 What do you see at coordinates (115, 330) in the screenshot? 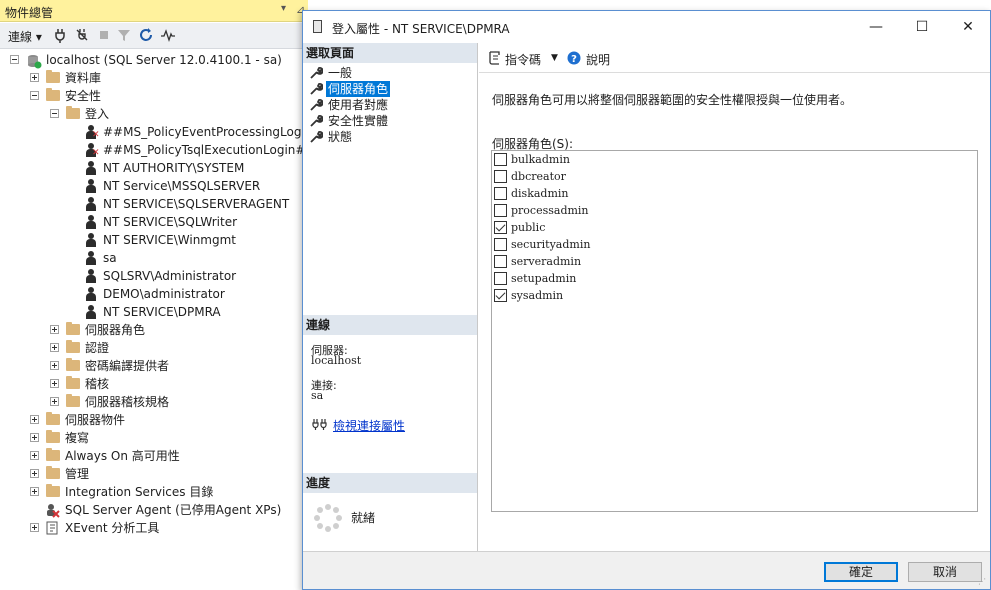
I see `node-label: 伺服器角色` at bounding box center [115, 330].